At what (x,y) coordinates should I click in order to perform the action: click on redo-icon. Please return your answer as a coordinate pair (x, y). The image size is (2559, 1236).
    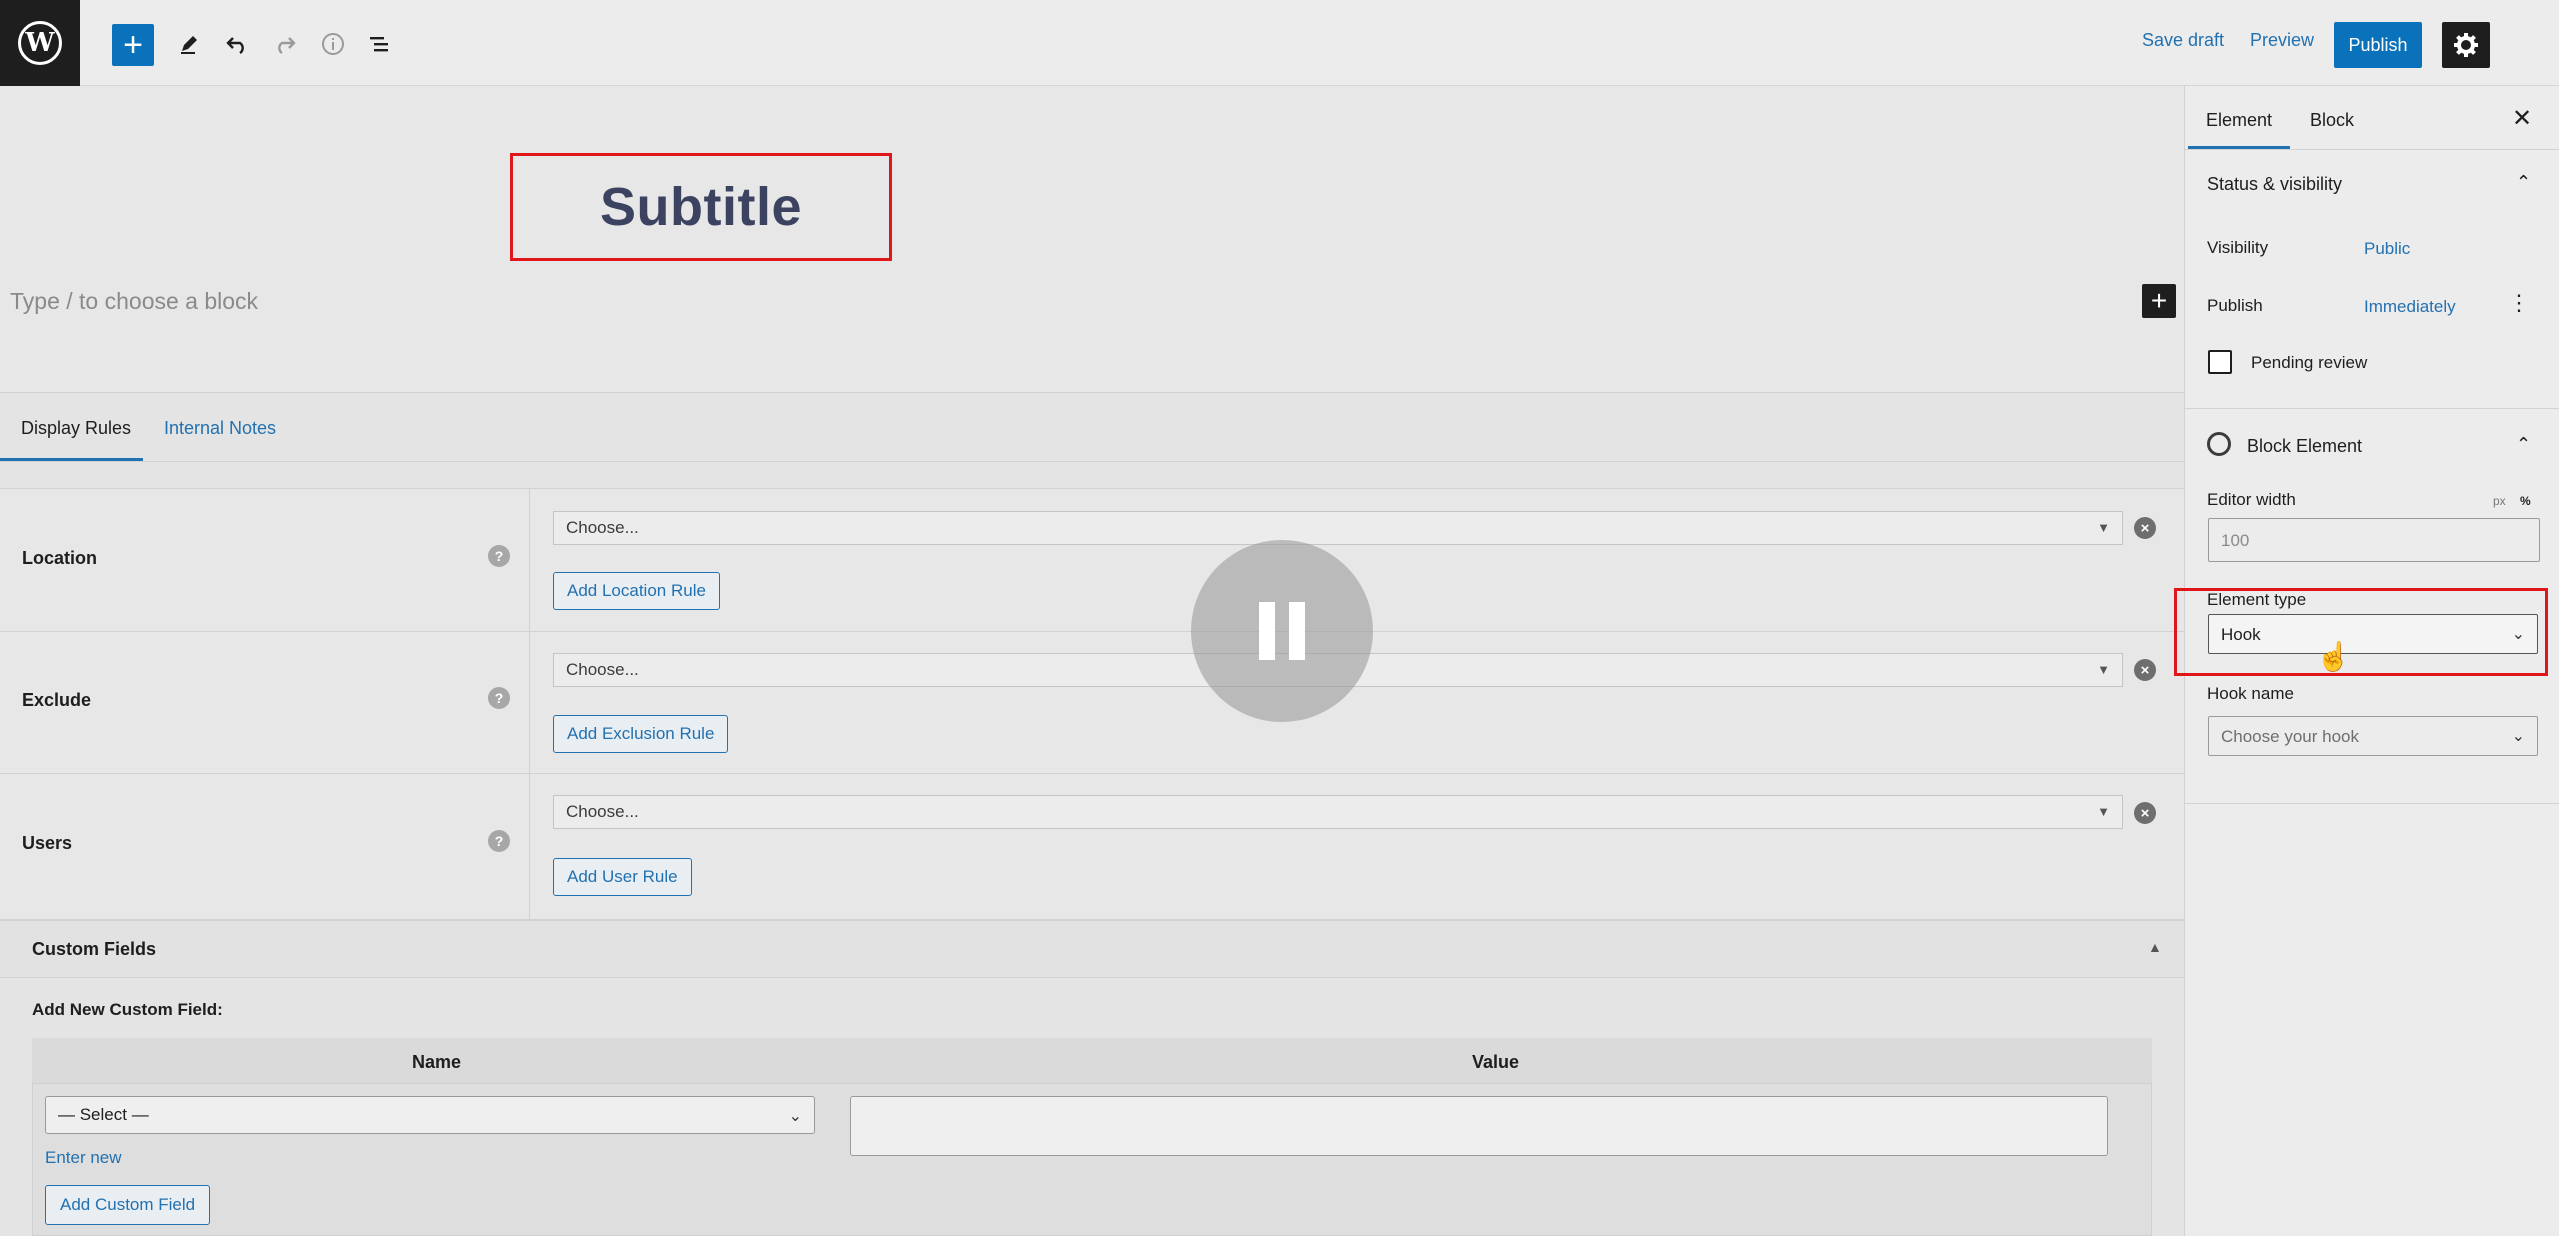
    Looking at the image, I should click on (285, 44).